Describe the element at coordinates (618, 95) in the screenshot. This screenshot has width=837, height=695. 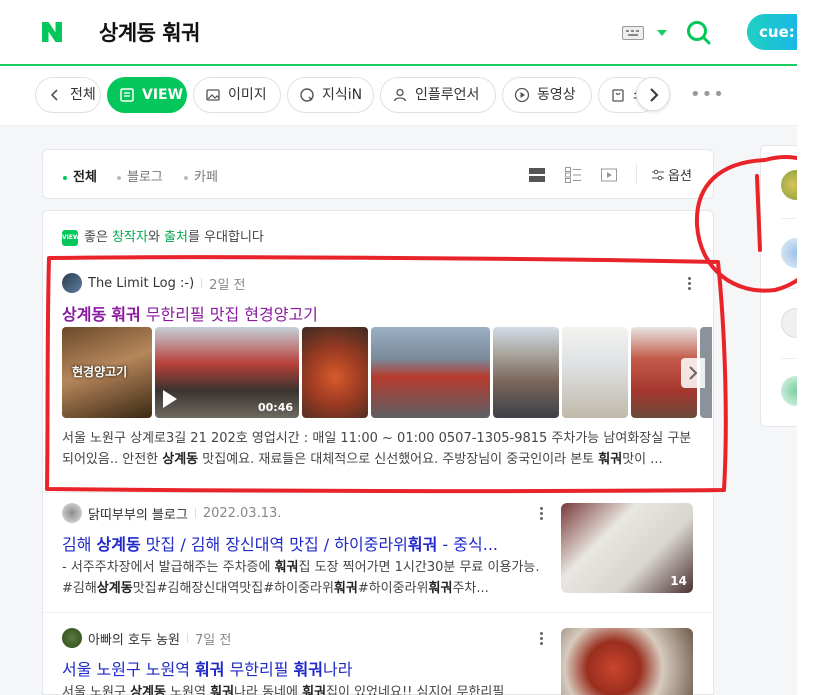
I see `shopping-bag-icon` at that location.